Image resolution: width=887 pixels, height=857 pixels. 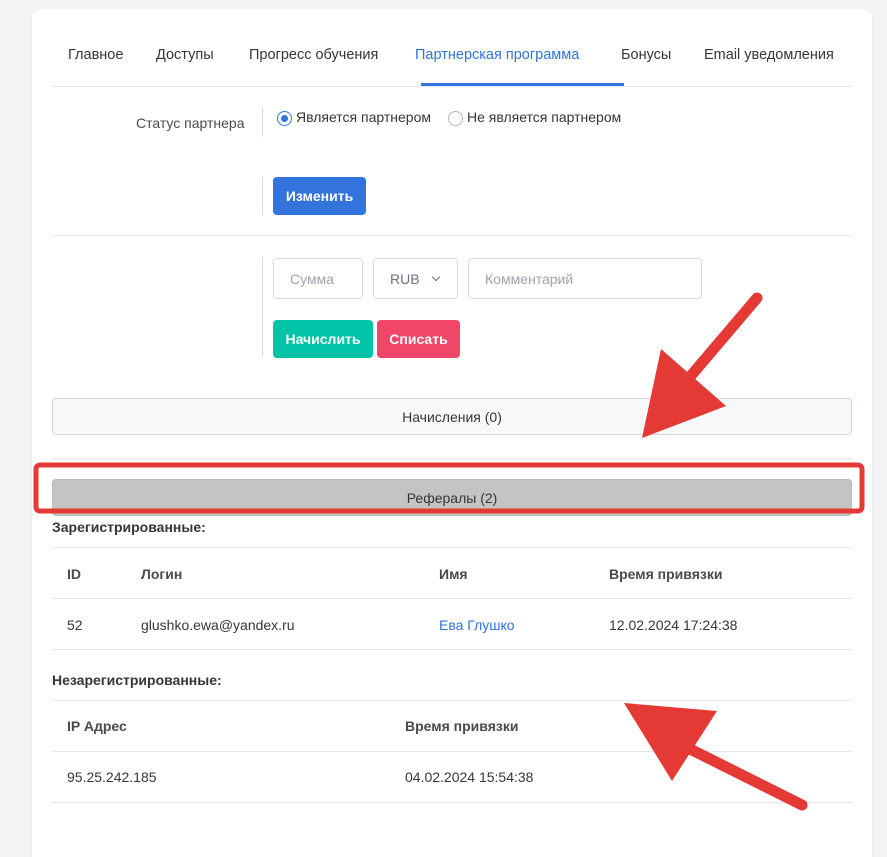 I want to click on accruals-toggle-button: Начисления (0), so click(x=452, y=416).